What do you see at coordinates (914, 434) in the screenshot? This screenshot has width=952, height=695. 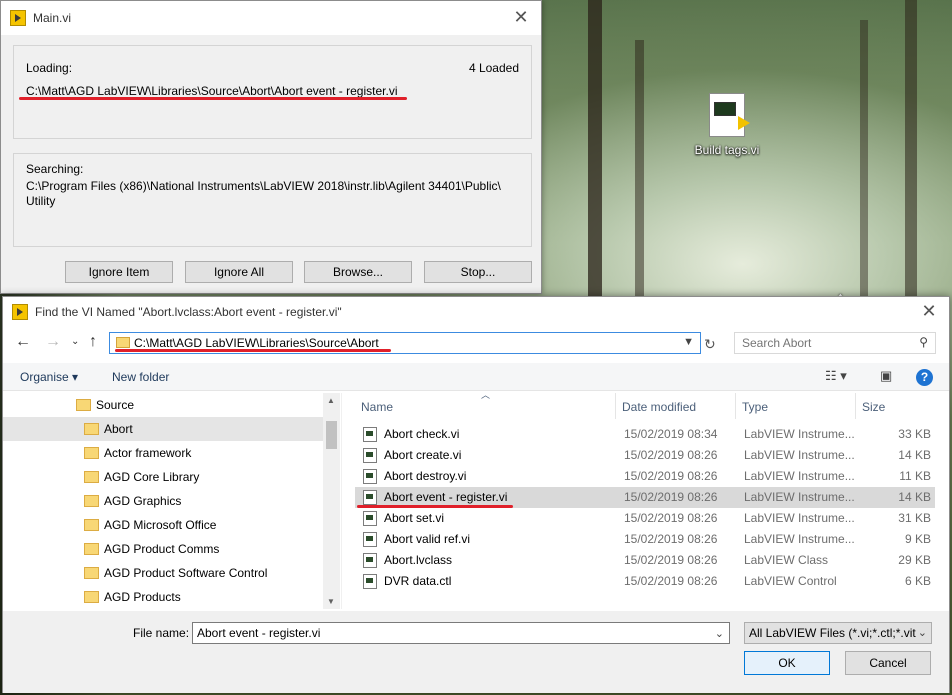 I see `file-size: 33 KB` at bounding box center [914, 434].